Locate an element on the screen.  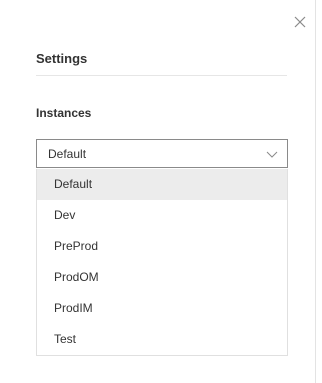
instance-select-value: Default is located at coordinates (67, 154).